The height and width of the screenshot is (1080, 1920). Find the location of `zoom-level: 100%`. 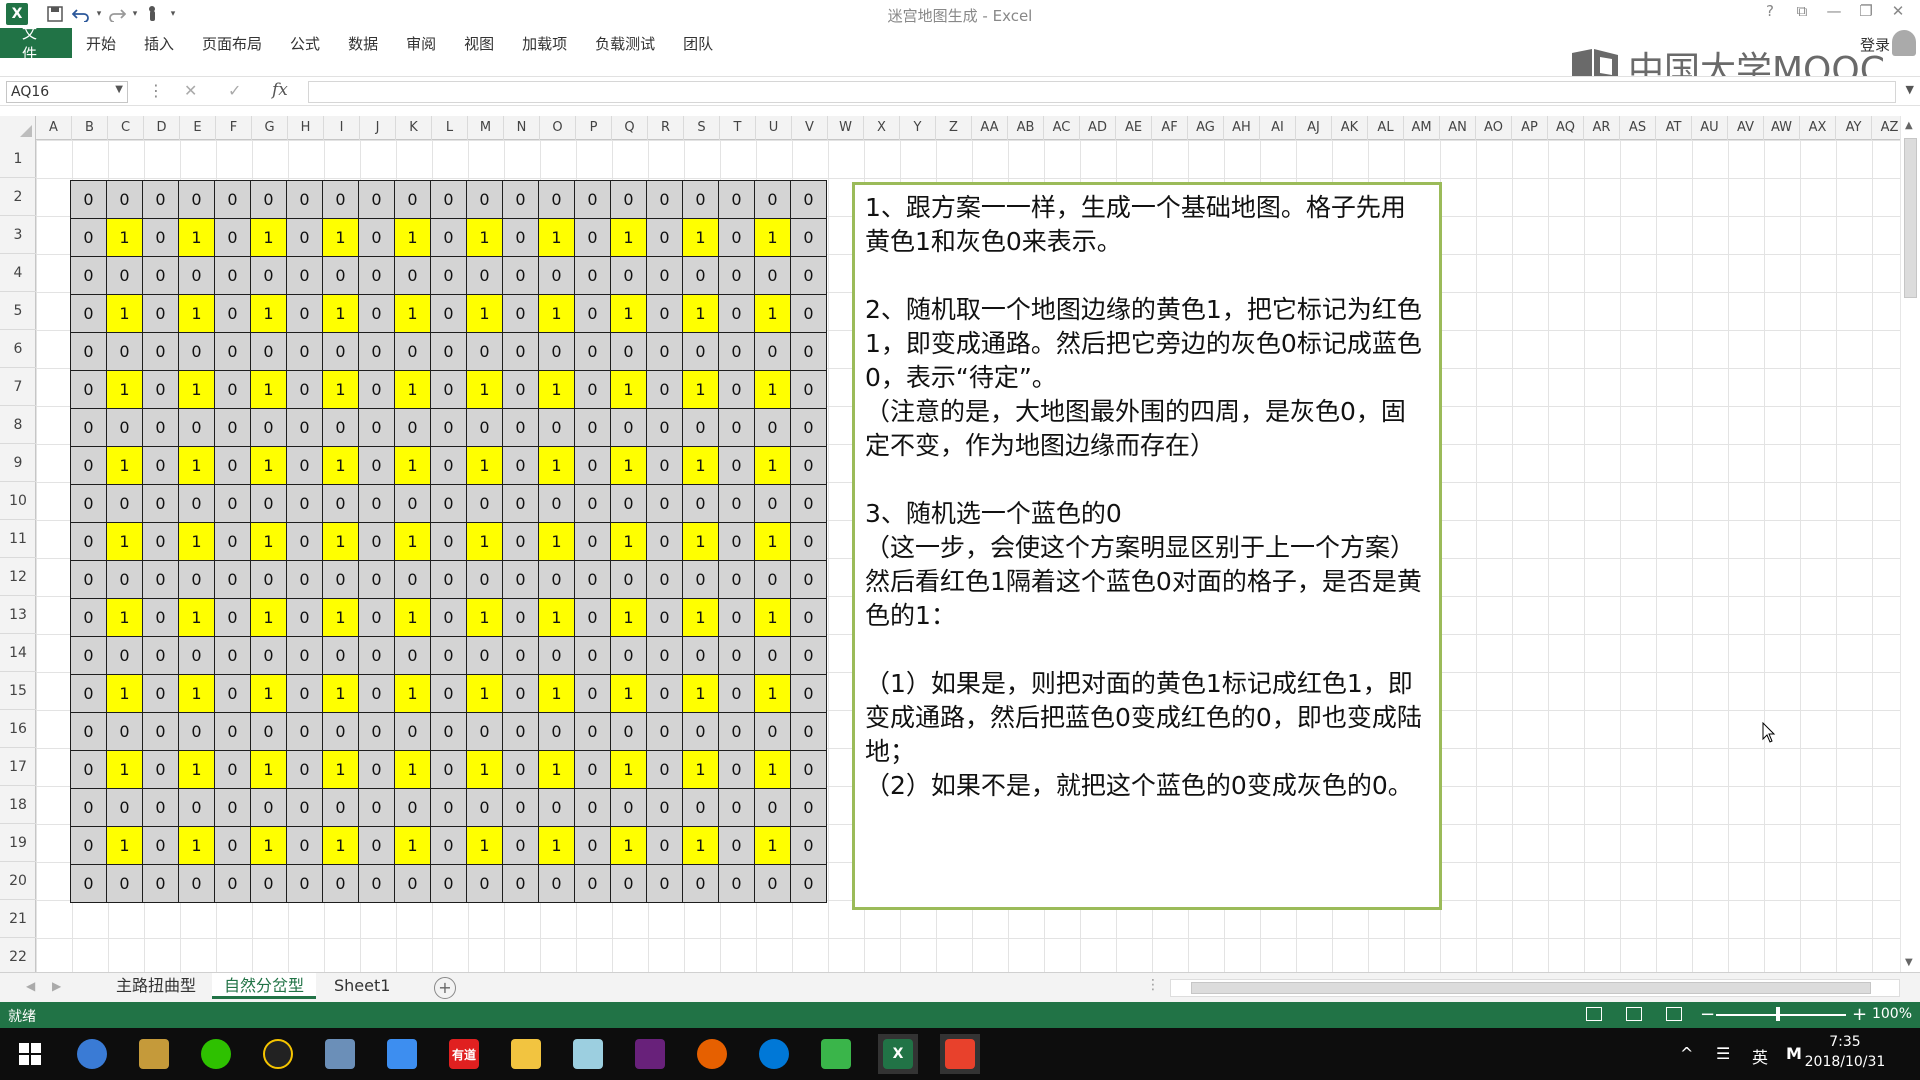

zoom-level: 100% is located at coordinates (1892, 1014).